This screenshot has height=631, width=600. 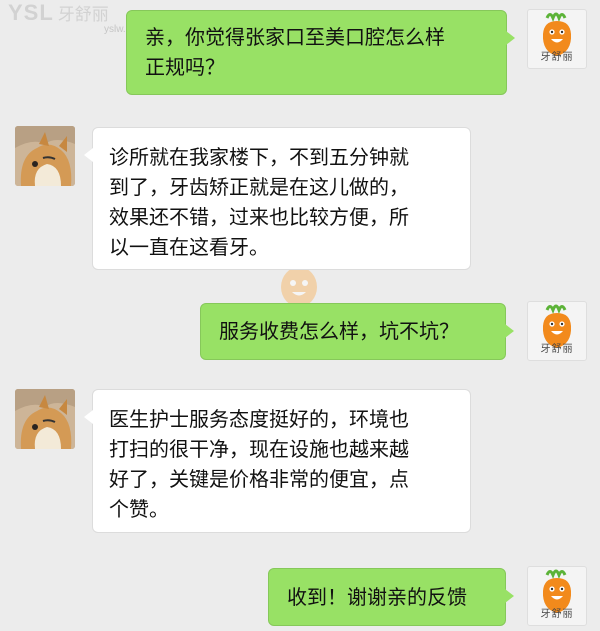 I want to click on message-text: 服务收费怎么样，坑不坑？, so click(x=339, y=331).